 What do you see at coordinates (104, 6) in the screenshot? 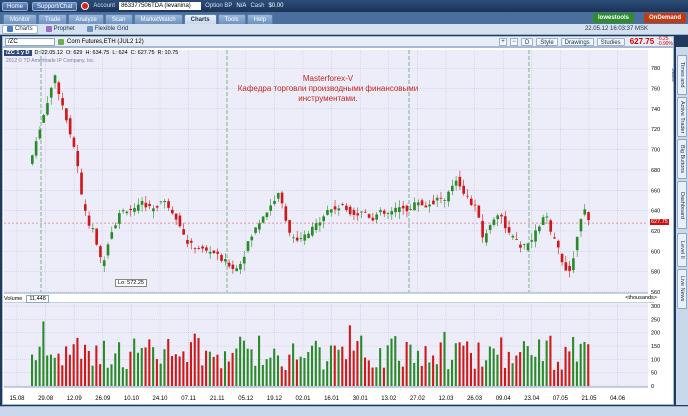
I see `account-label: Account` at bounding box center [104, 6].